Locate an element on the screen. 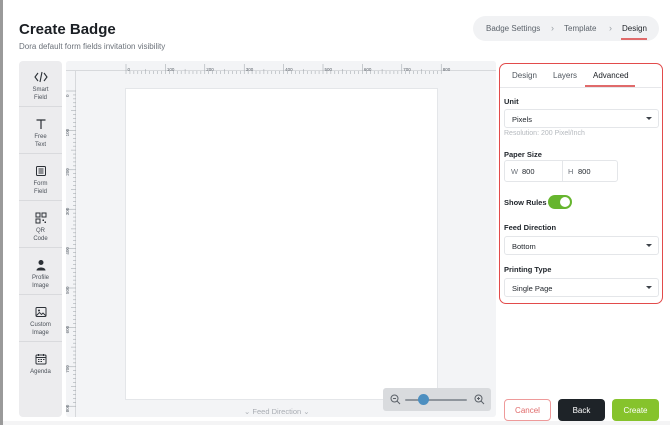 This screenshot has height=425, width=670. tool-custom-image: Custom Image is located at coordinates (40, 319).